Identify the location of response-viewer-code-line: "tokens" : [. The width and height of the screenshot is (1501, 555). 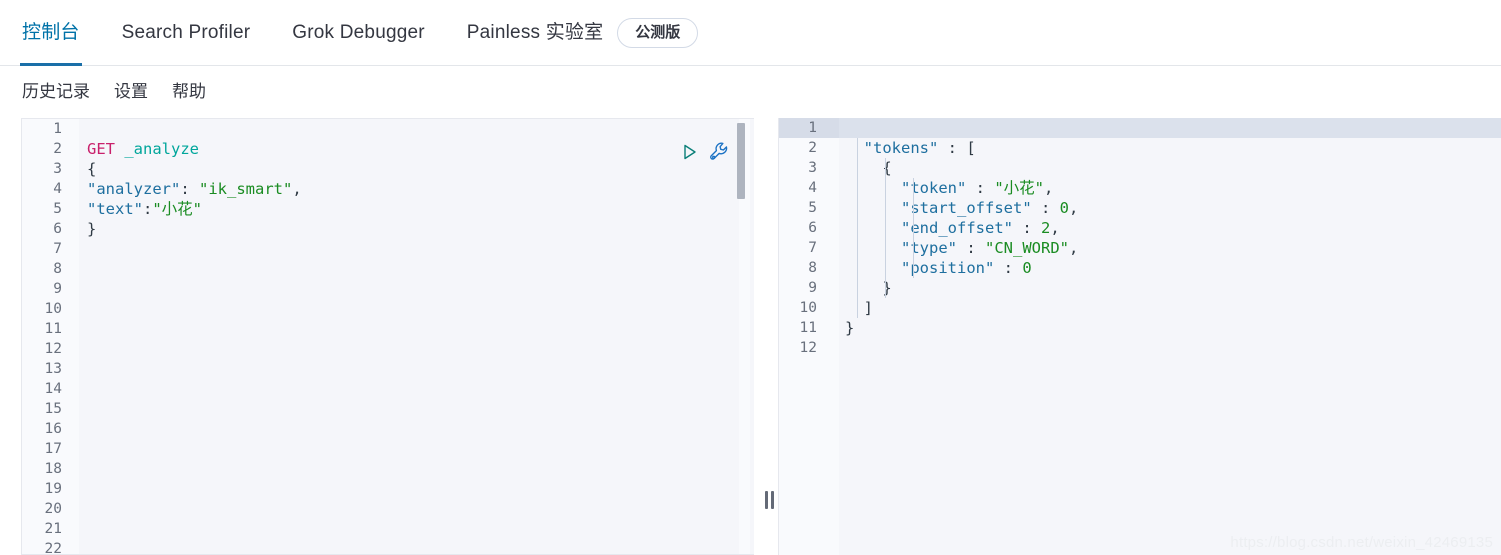
(1170, 148).